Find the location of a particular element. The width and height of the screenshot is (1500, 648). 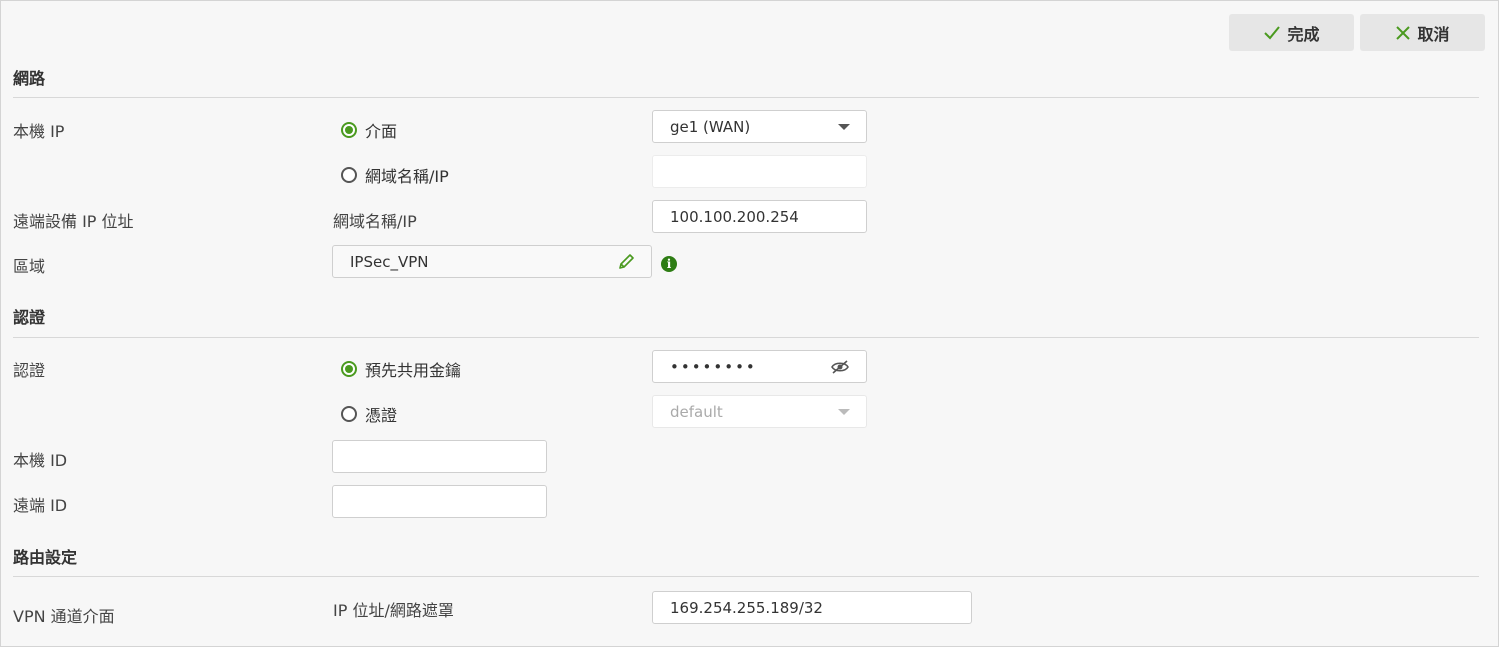

auth-radio-cert: 憑證 is located at coordinates (369, 414).